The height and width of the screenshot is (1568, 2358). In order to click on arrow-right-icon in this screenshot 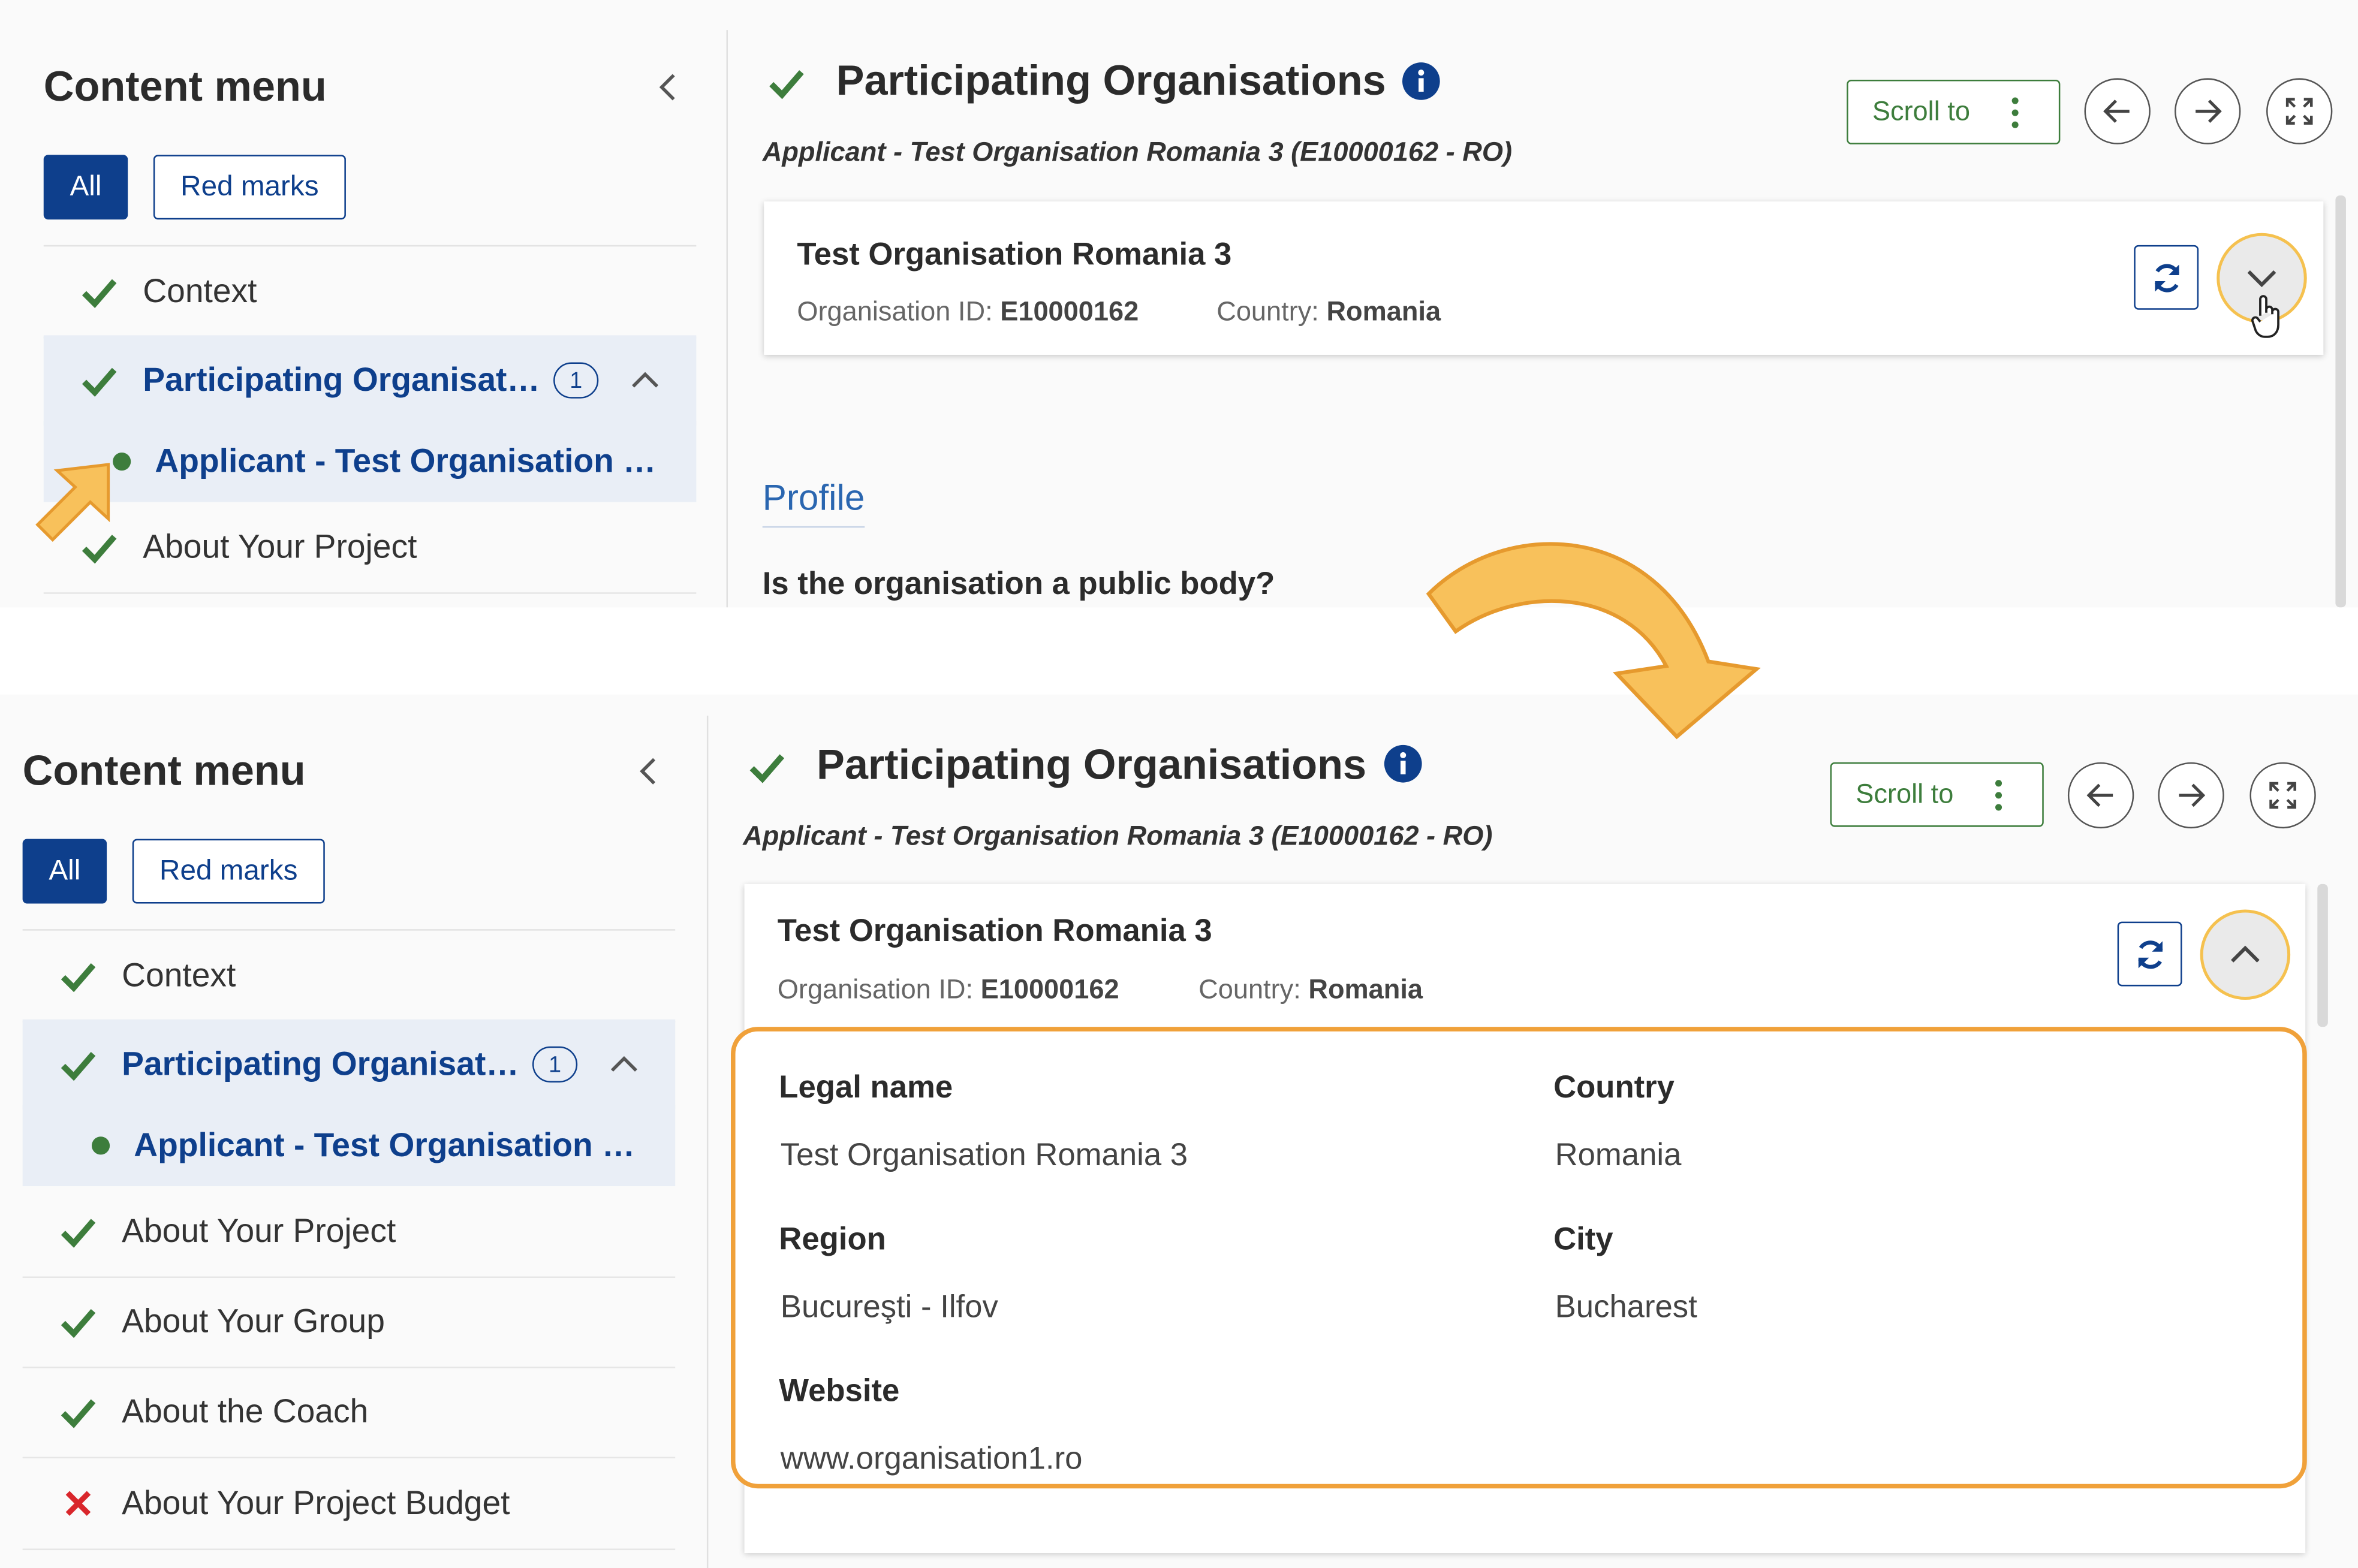, I will do `click(2209, 111)`.